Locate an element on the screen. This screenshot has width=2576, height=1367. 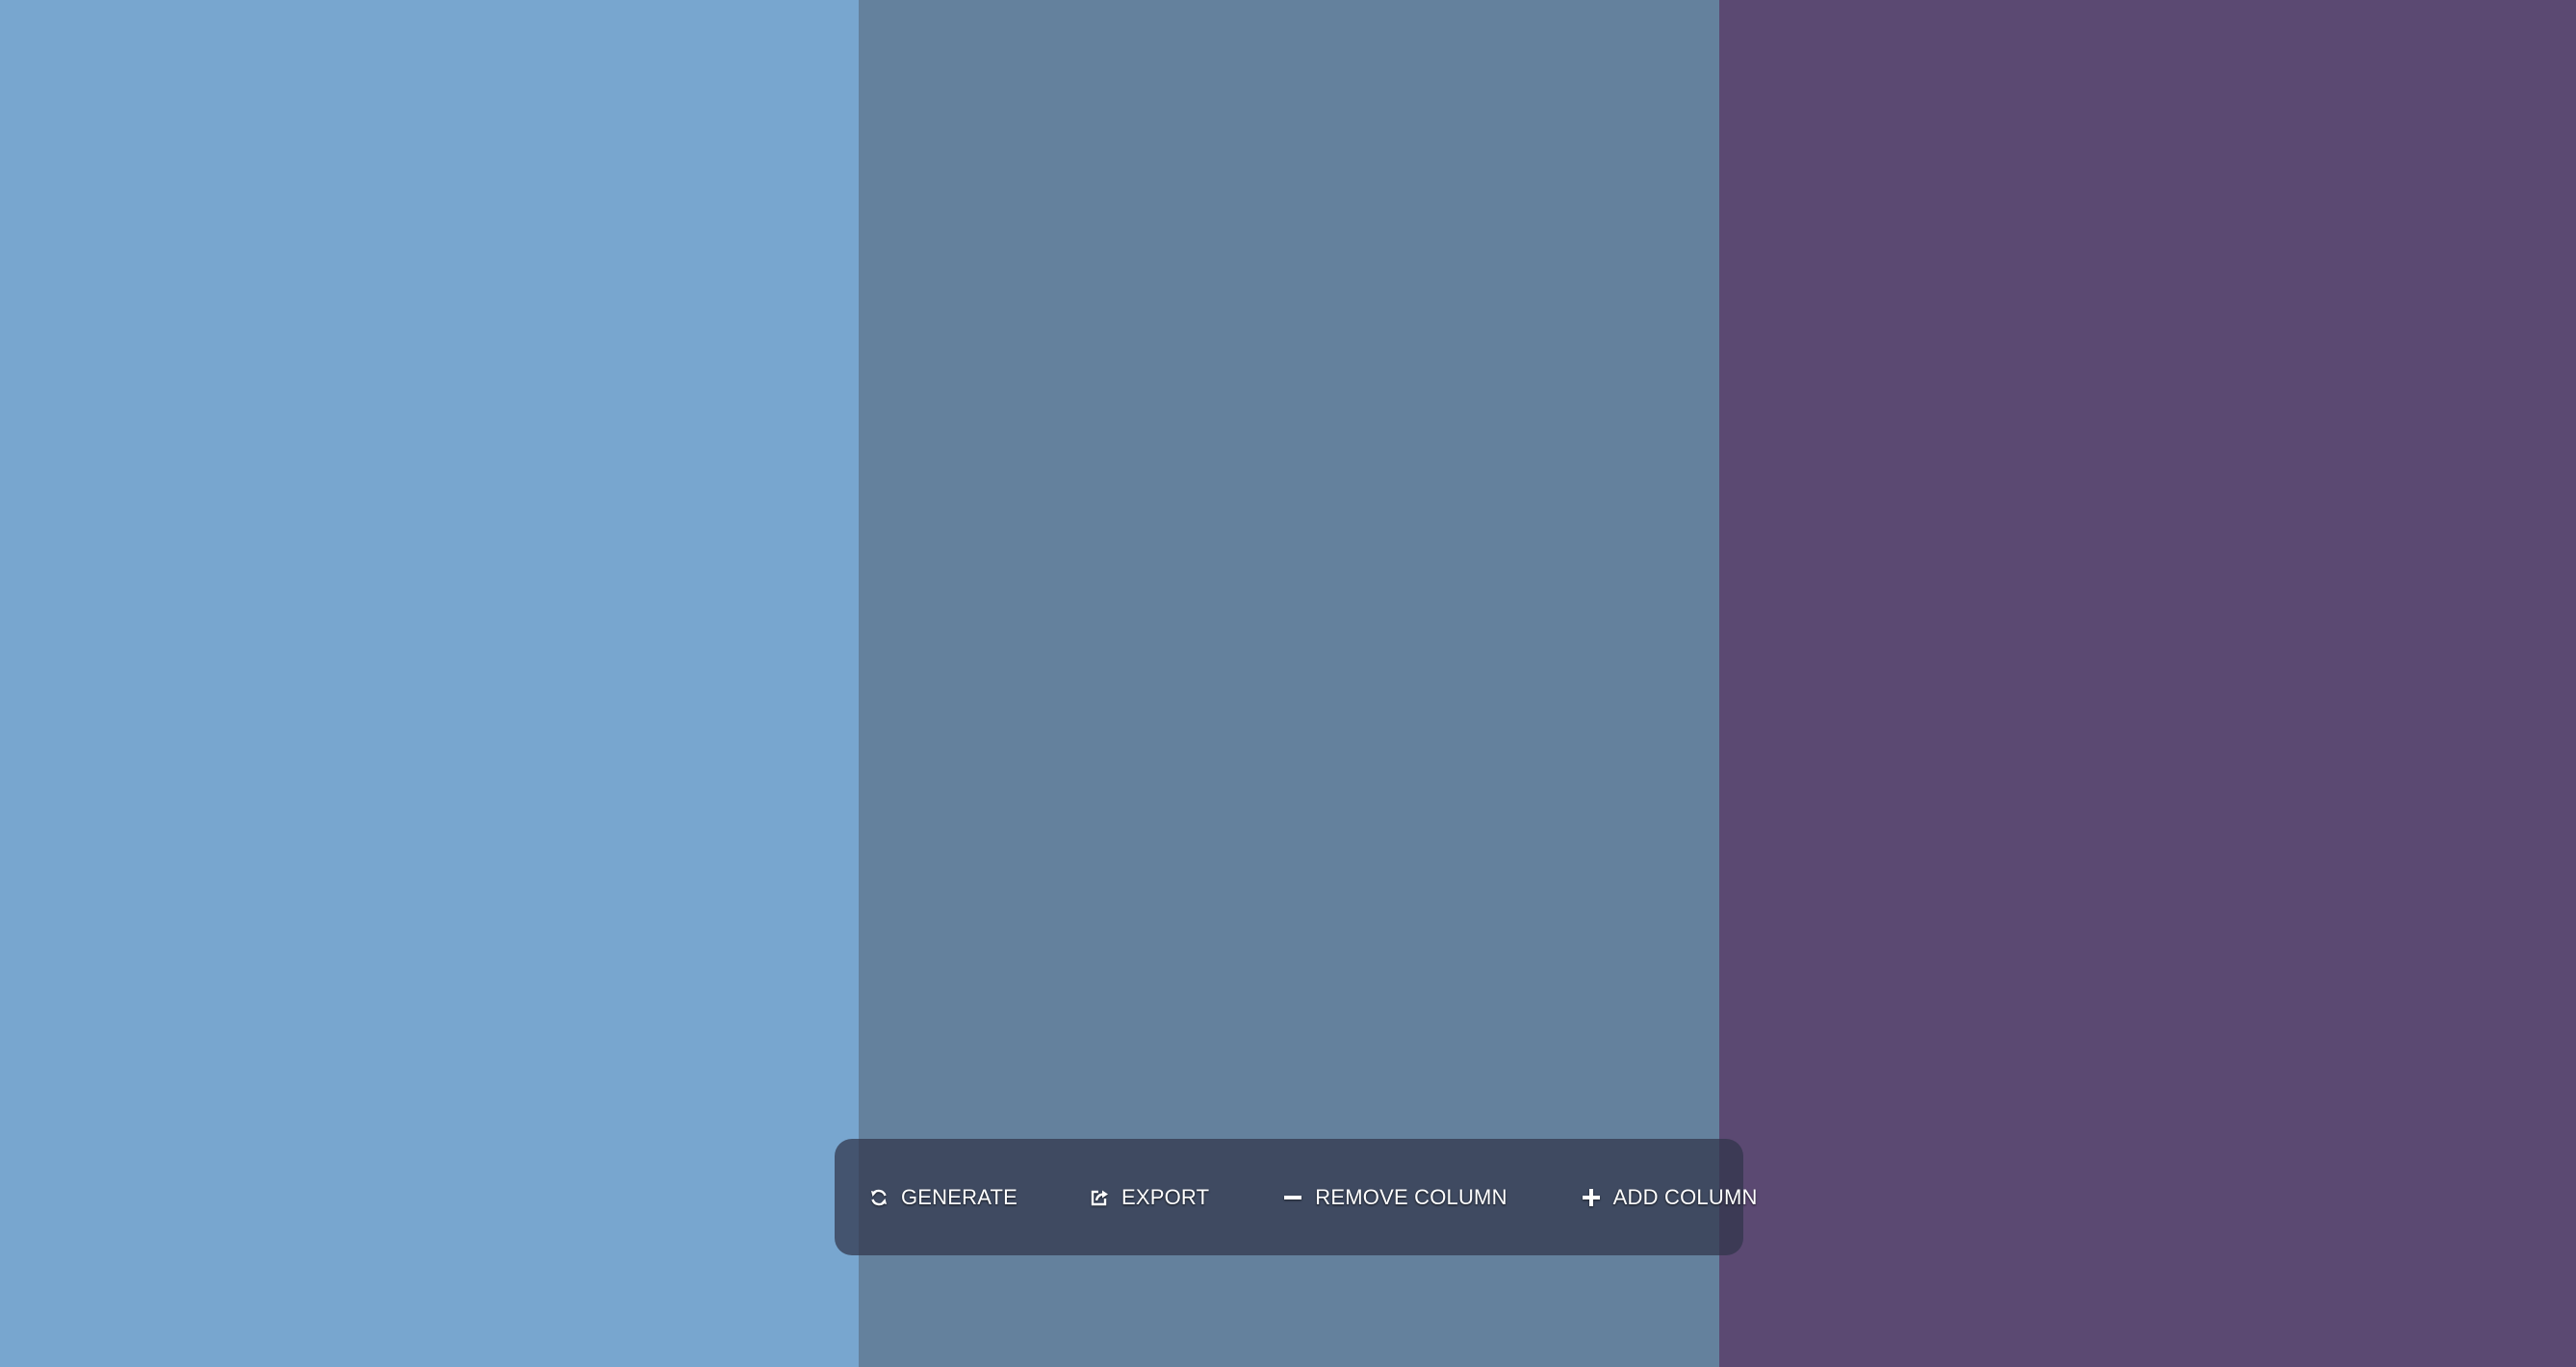
export-button: EXPORT is located at coordinates (1150, 1197).